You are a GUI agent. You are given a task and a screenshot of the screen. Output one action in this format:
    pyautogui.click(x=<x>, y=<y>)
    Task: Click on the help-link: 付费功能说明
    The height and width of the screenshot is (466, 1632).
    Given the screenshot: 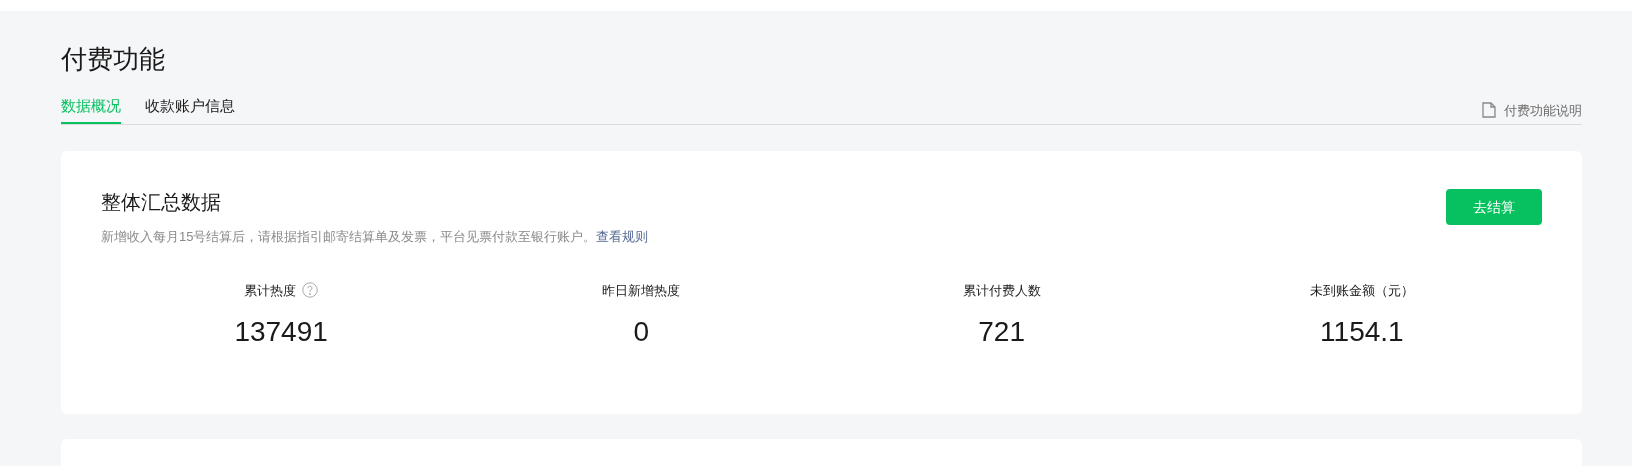 What is the action you would take?
    pyautogui.click(x=1532, y=112)
    